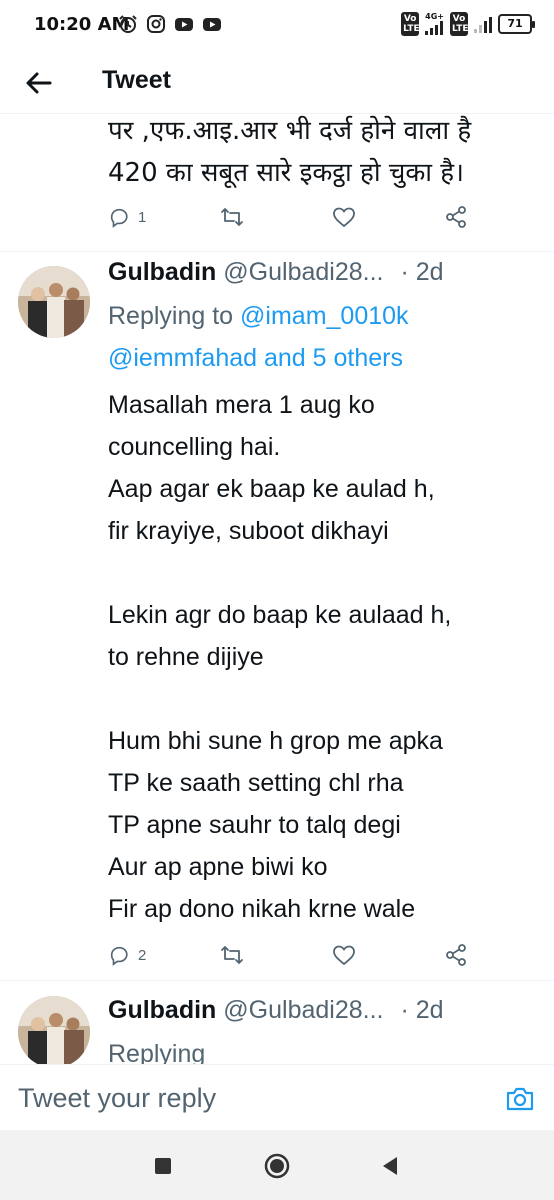 The width and height of the screenshot is (554, 1200). I want to click on replying-to-more: @iemmfahad and 5 others, so click(255, 358).